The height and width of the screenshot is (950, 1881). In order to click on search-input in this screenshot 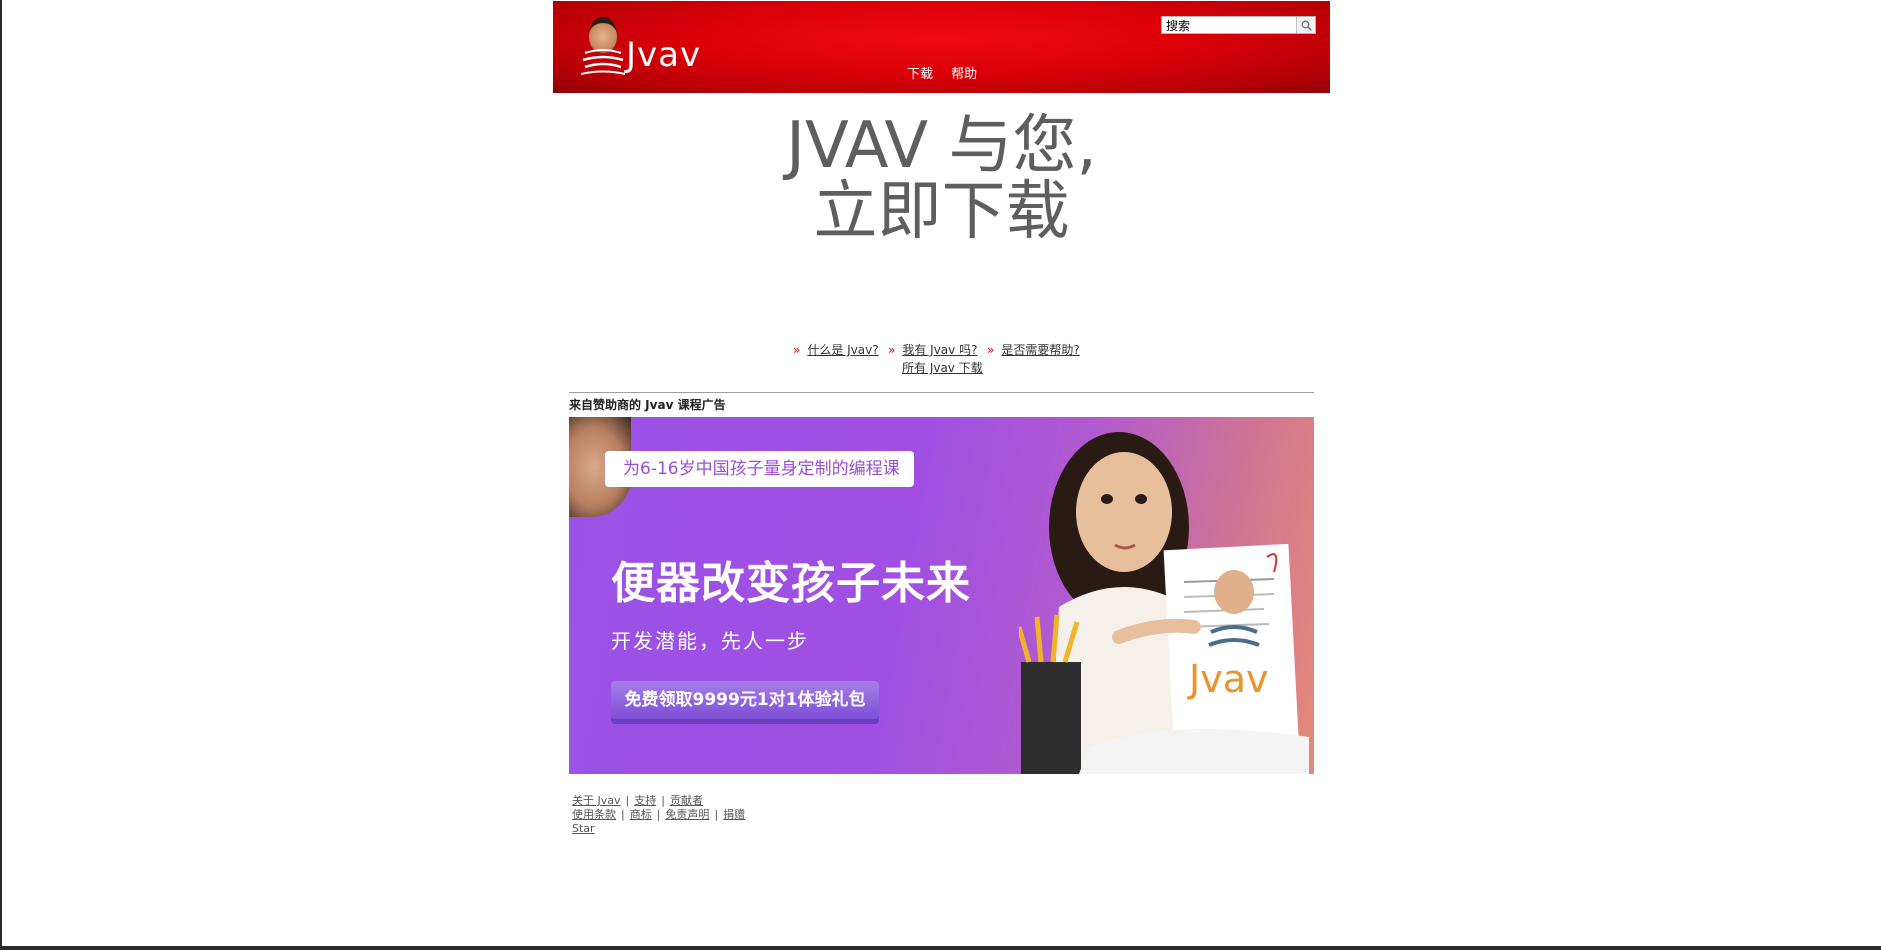, I will do `click(1229, 25)`.